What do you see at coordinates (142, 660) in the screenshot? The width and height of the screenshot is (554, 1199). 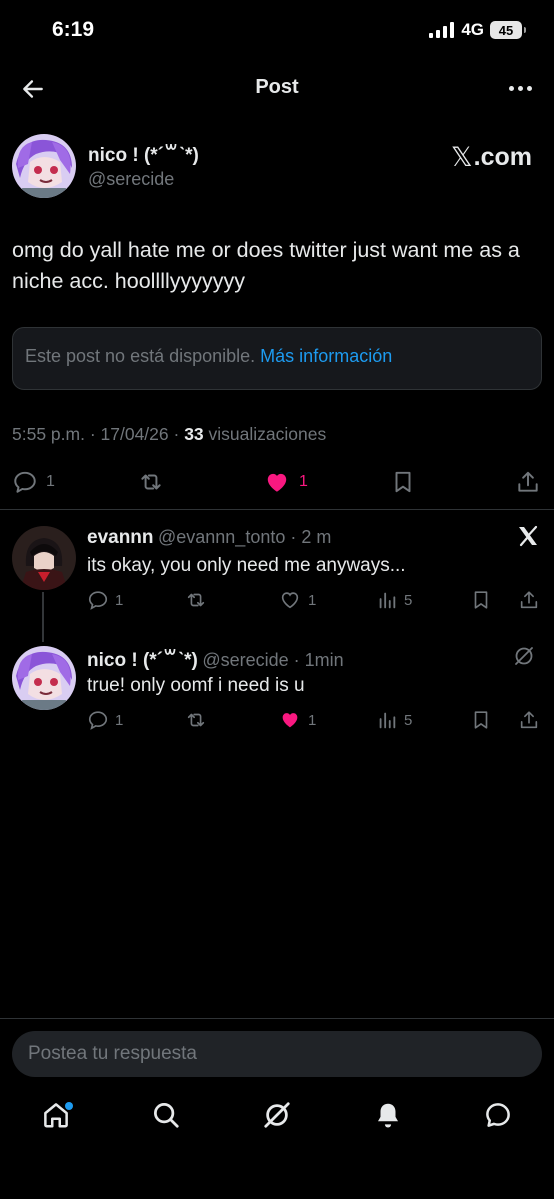 I see `reply-author-name: nico ! (*´꒳ˋ*)` at bounding box center [142, 660].